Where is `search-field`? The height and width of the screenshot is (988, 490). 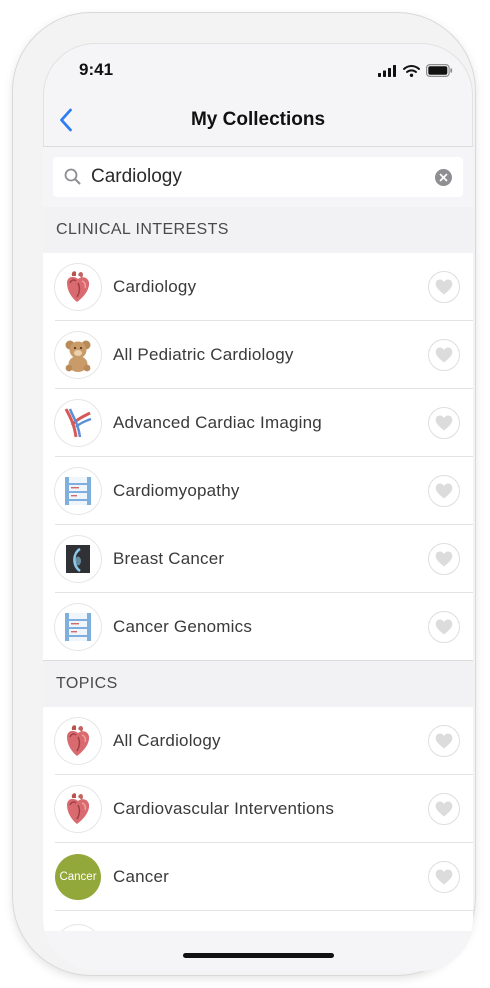
search-field is located at coordinates (258, 177).